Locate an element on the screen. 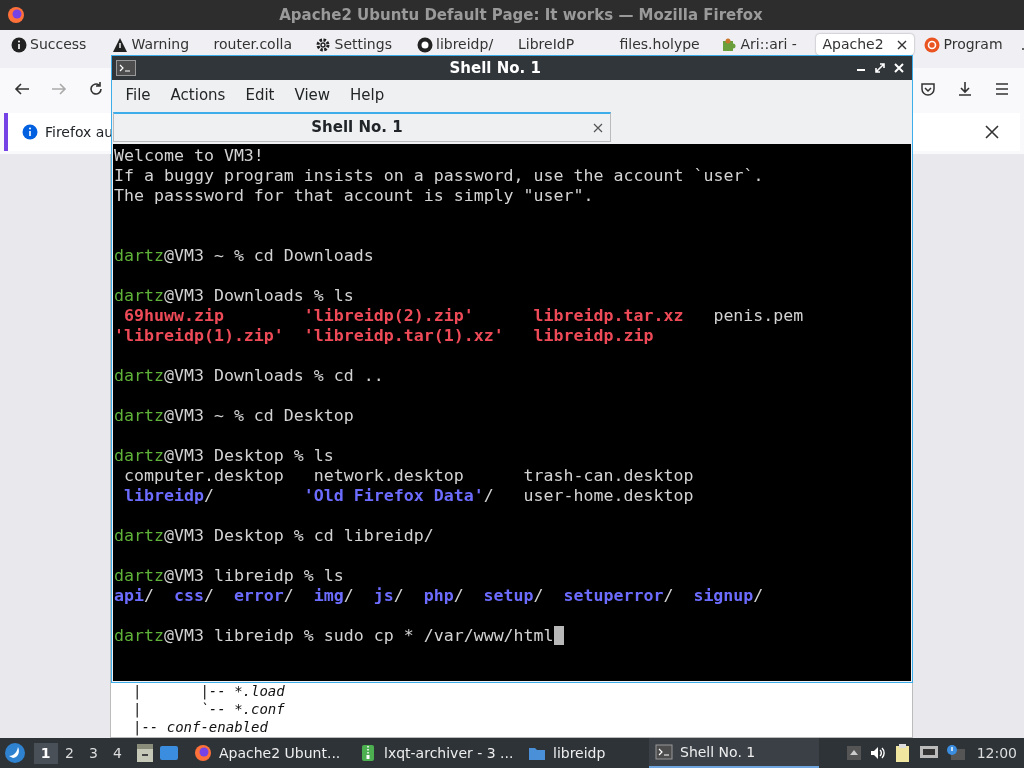 Image resolution: width=1024 pixels, height=768 pixels. taskbar-button: libreidp is located at coordinates (582, 753).